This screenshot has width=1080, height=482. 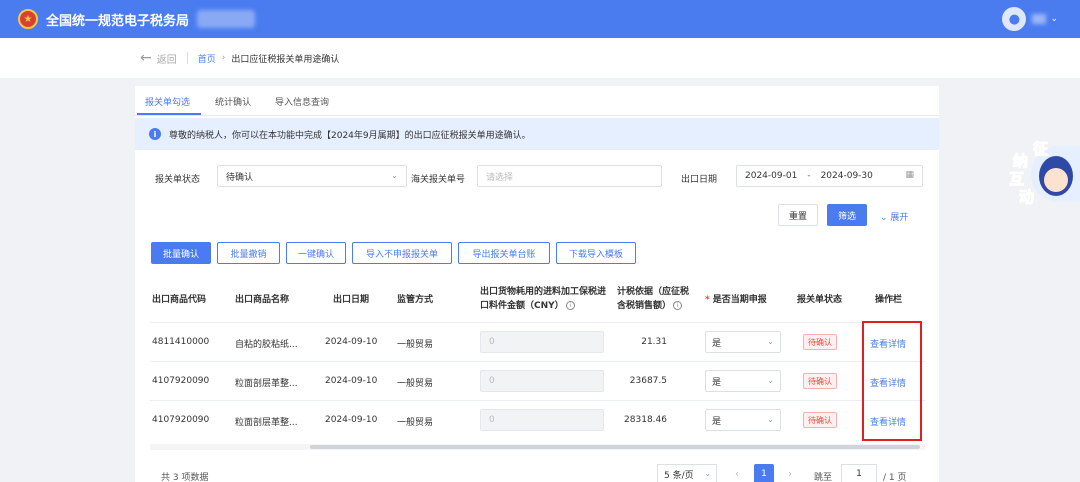 I want to click on col-header-date: 出口日期, so click(x=351, y=300).